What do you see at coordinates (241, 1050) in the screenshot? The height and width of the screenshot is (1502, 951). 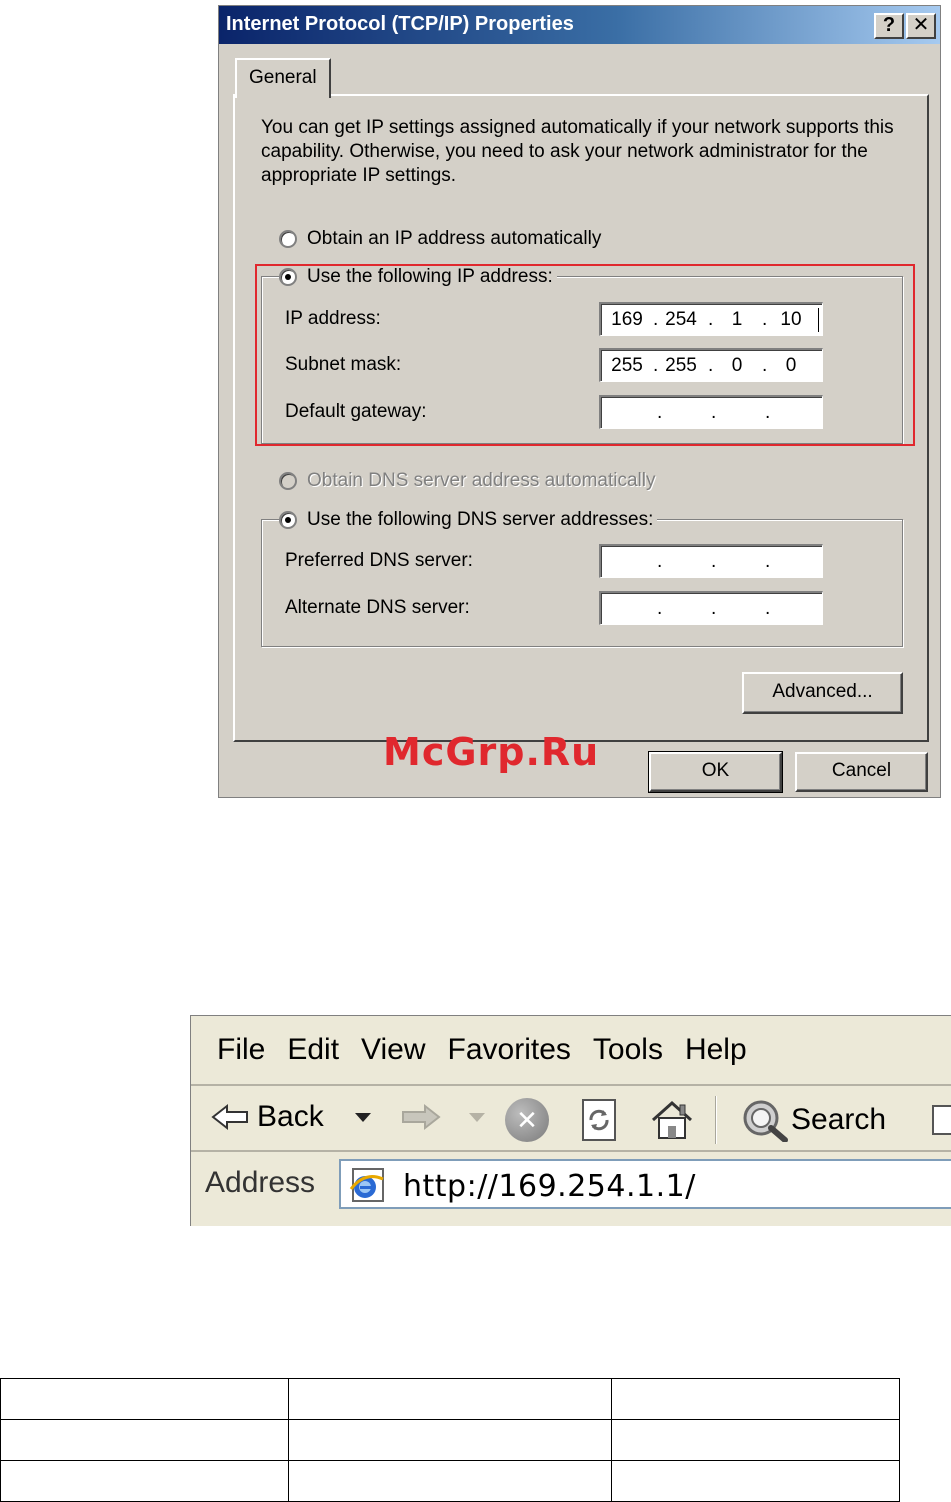 I see `menu-file: File` at bounding box center [241, 1050].